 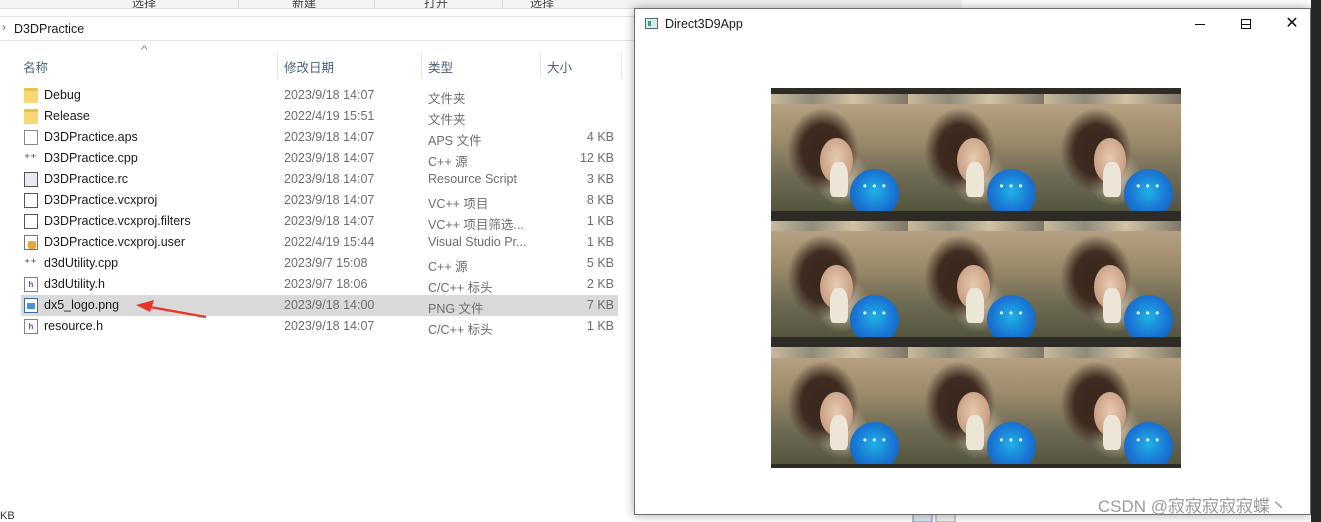 What do you see at coordinates (86, 179) in the screenshot?
I see `file-name: D3DPractice.rc` at bounding box center [86, 179].